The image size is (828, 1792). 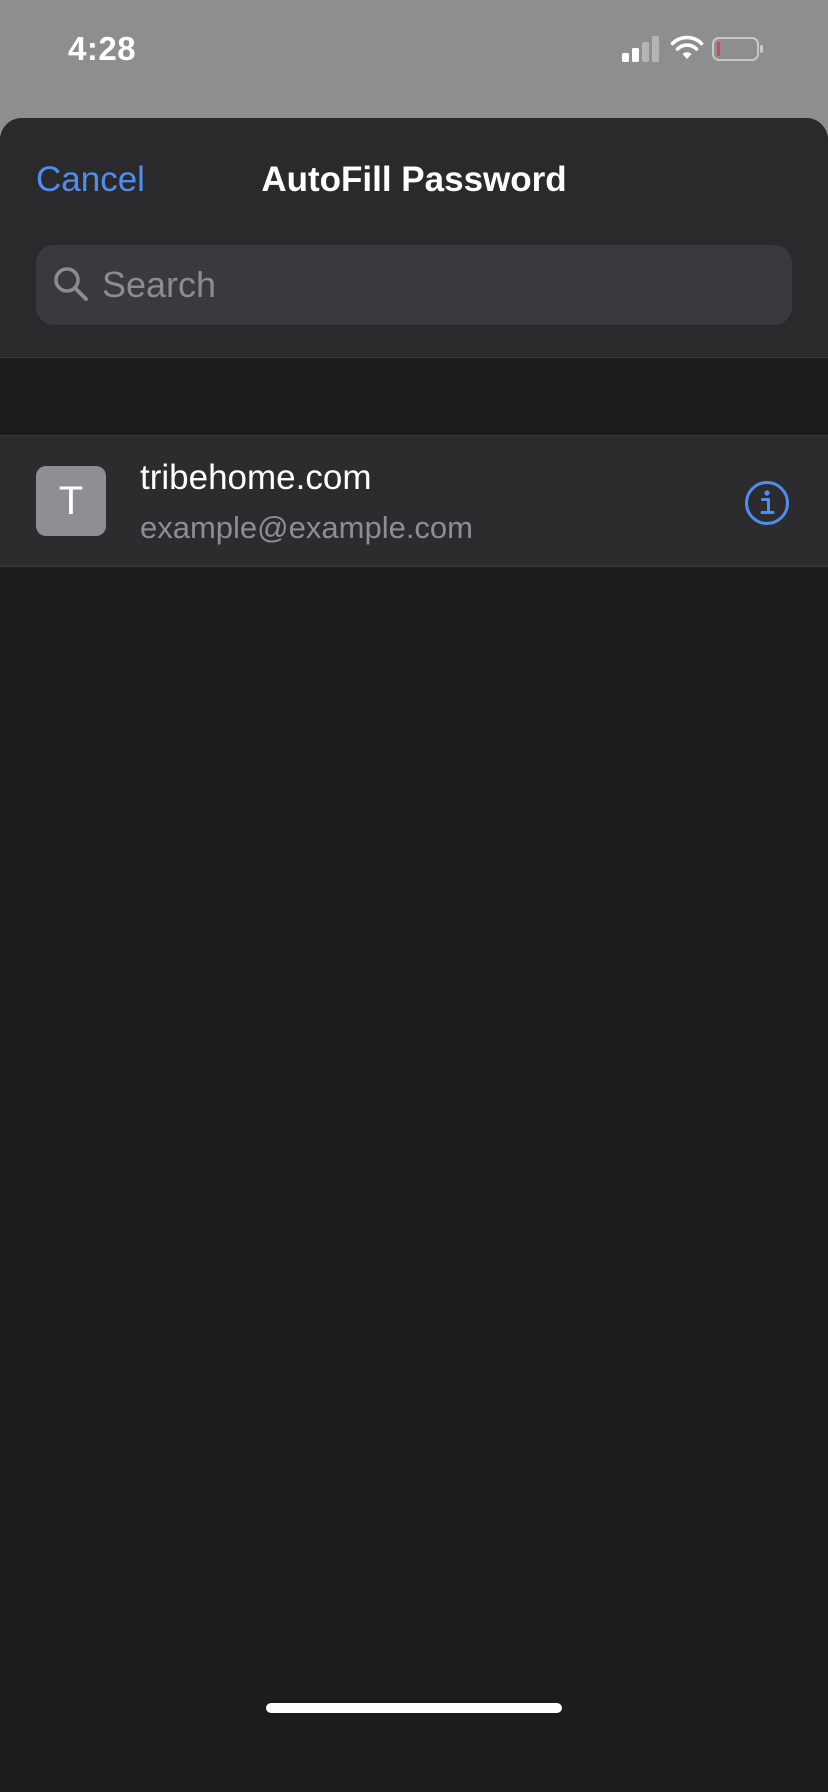 What do you see at coordinates (640, 49) in the screenshot?
I see `cellular-signal-icon` at bounding box center [640, 49].